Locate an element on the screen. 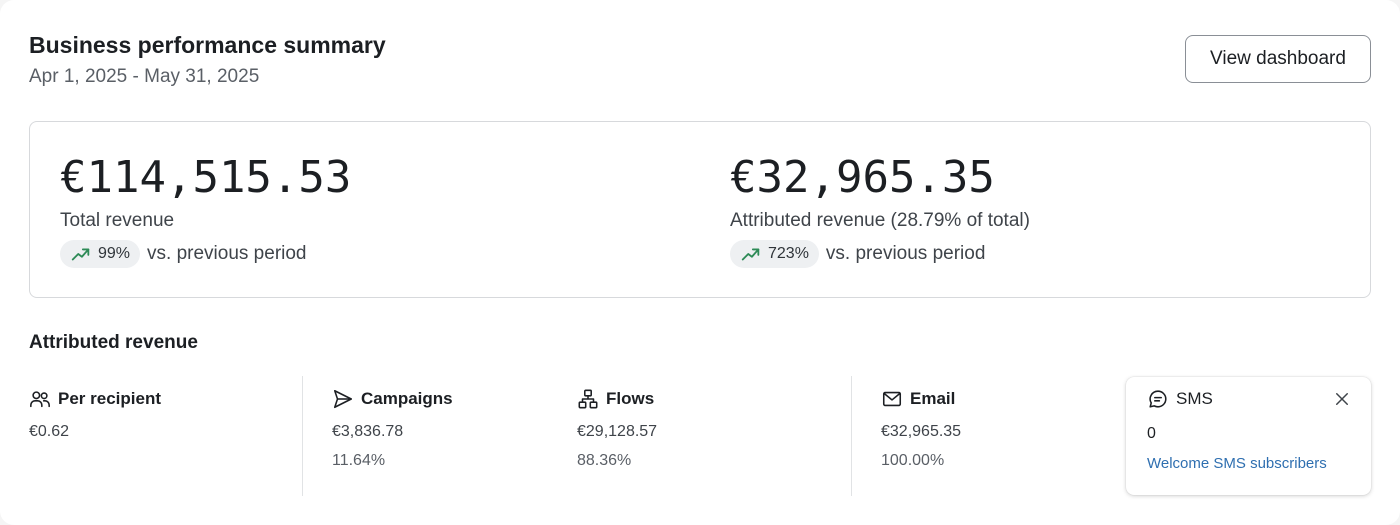 This screenshot has width=1400, height=525. users-icon is located at coordinates (40, 399).